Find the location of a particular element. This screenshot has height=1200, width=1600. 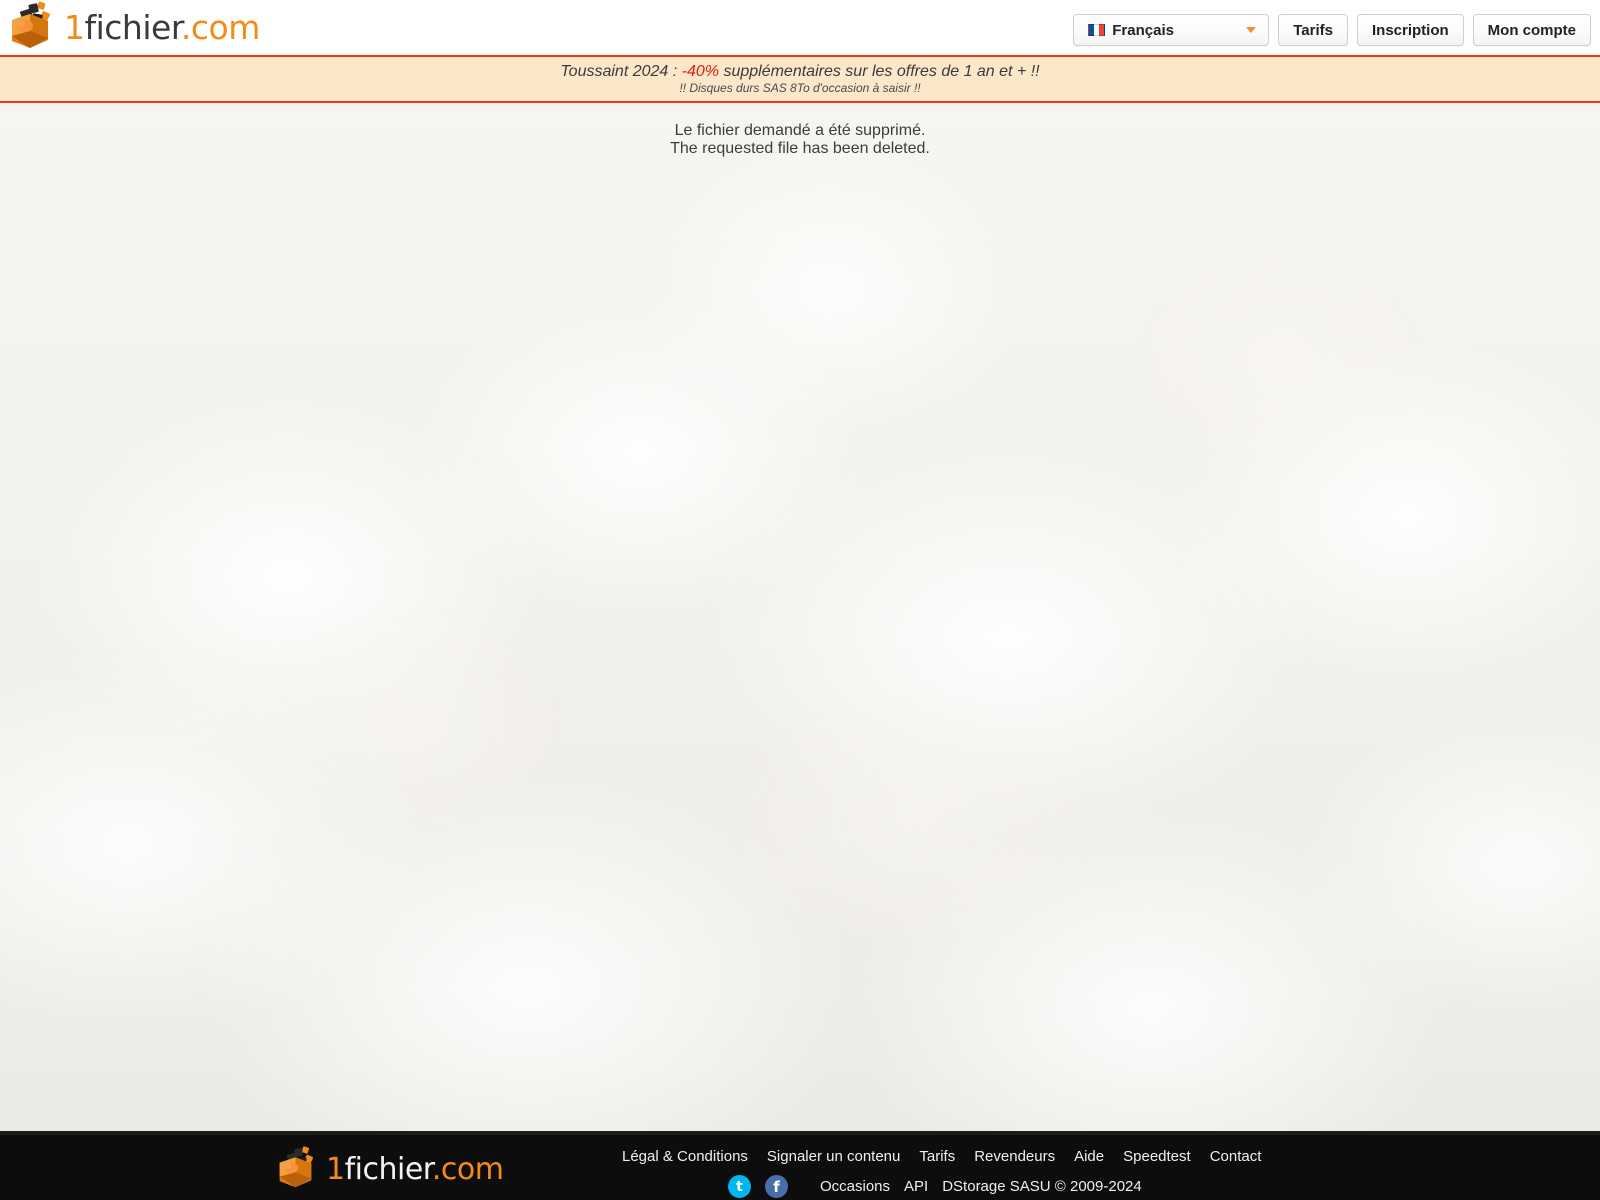

twitter-icon: t is located at coordinates (739, 1186).